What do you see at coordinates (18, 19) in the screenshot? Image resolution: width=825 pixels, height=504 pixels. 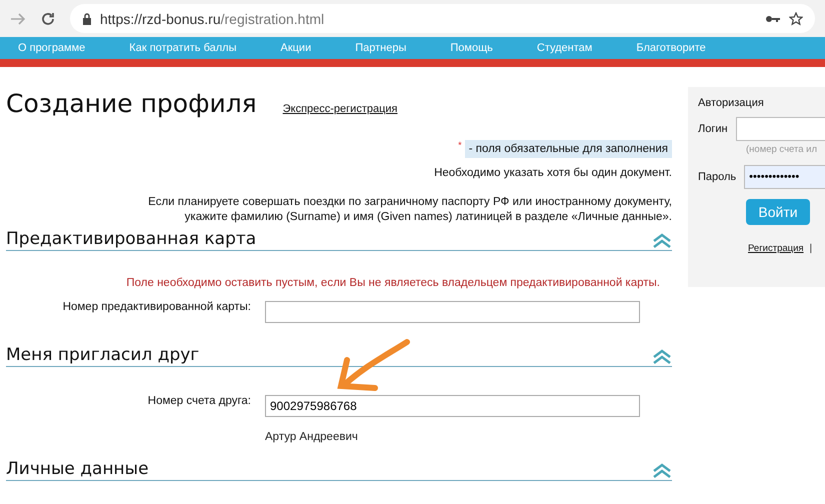 I see `forward-arrow-icon` at bounding box center [18, 19].